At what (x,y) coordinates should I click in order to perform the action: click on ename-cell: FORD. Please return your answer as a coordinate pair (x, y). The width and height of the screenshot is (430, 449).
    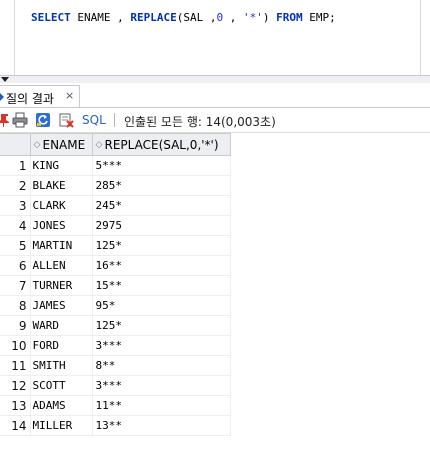
    Looking at the image, I should click on (60, 345).